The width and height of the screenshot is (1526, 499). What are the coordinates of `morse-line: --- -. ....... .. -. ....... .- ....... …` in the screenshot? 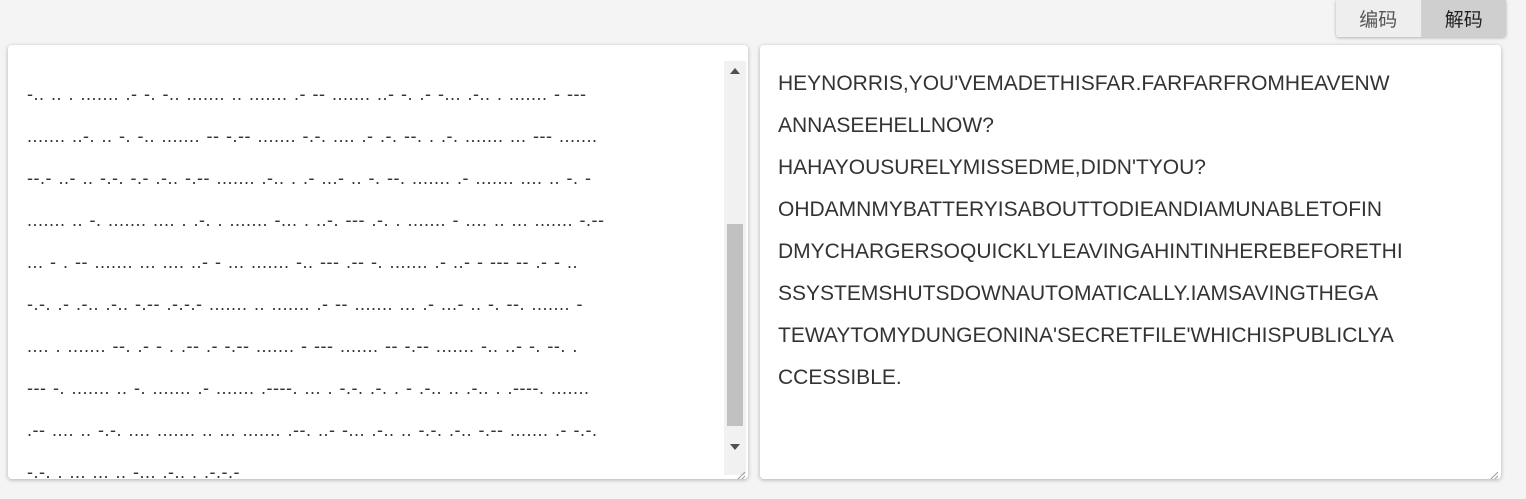 It's located at (308, 388).